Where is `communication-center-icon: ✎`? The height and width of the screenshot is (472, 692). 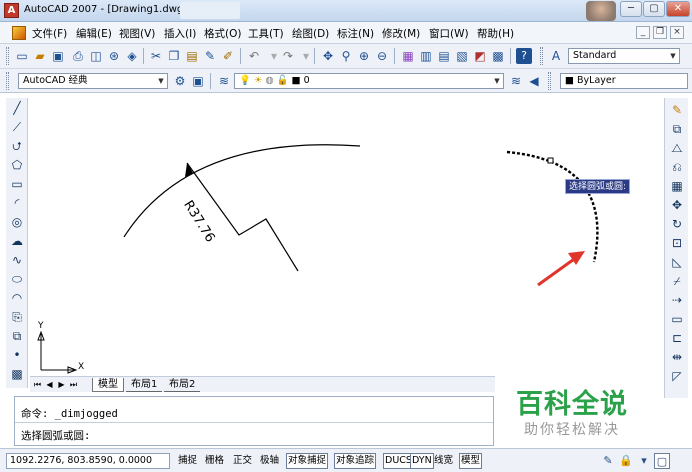 communication-center-icon: ✎ is located at coordinates (608, 461).